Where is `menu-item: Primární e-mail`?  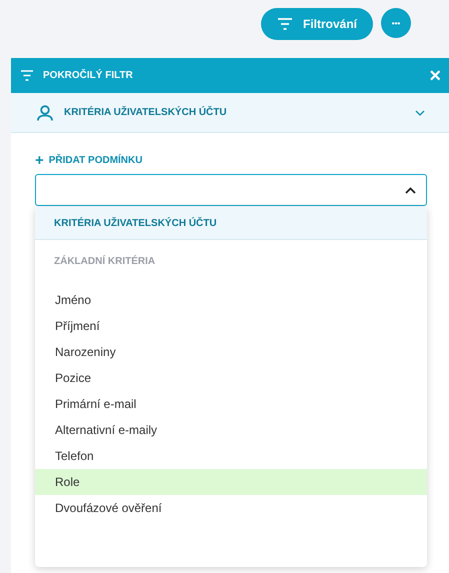 menu-item: Primární e-mail is located at coordinates (231, 404).